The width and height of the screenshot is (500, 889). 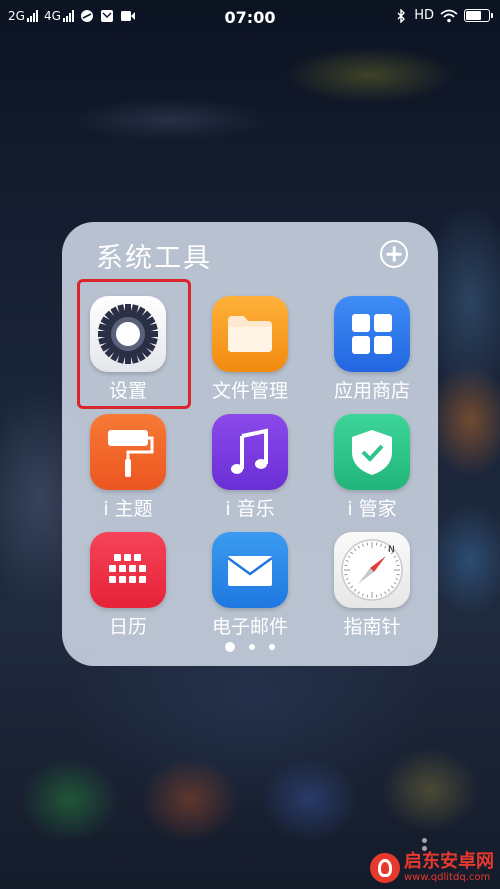 What do you see at coordinates (372, 627) in the screenshot?
I see `app-label: 指南针` at bounding box center [372, 627].